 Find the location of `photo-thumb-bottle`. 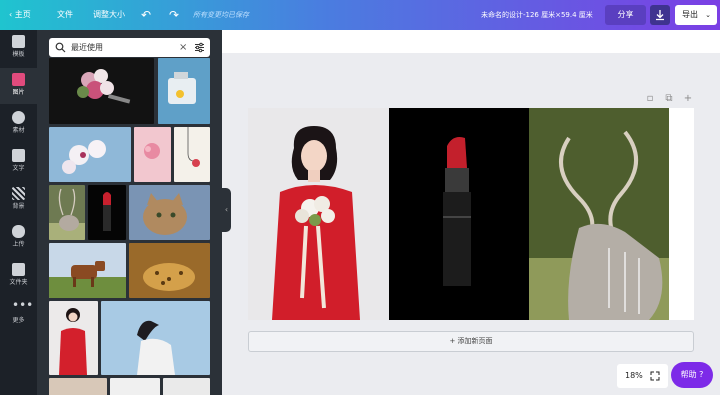

photo-thumb-bottle is located at coordinates (184, 91).